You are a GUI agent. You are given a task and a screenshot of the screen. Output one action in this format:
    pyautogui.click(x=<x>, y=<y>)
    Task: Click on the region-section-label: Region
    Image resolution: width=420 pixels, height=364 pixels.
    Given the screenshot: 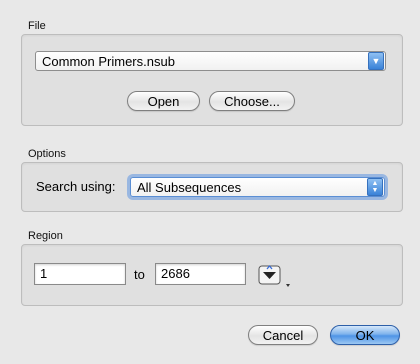 What is the action you would take?
    pyautogui.click(x=45, y=236)
    